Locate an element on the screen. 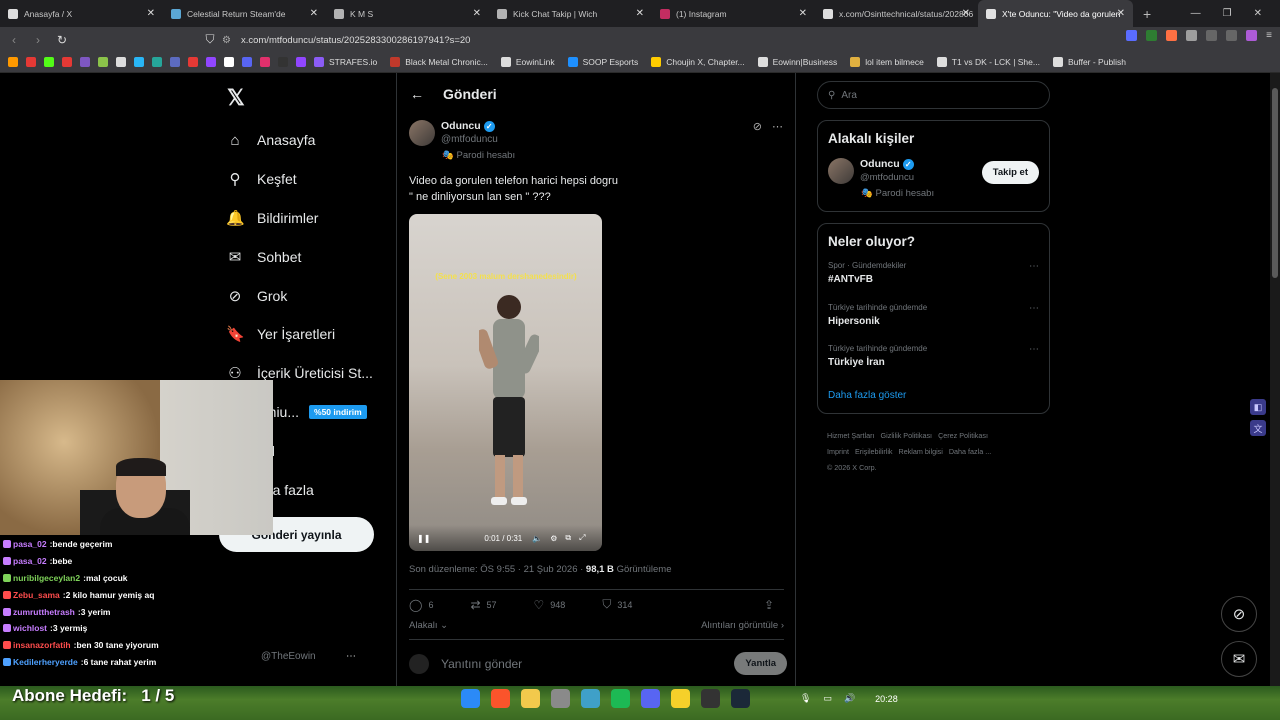 This screenshot has height=720, width=1280. bookmark-item: Eowinn|Business is located at coordinates (797, 62).